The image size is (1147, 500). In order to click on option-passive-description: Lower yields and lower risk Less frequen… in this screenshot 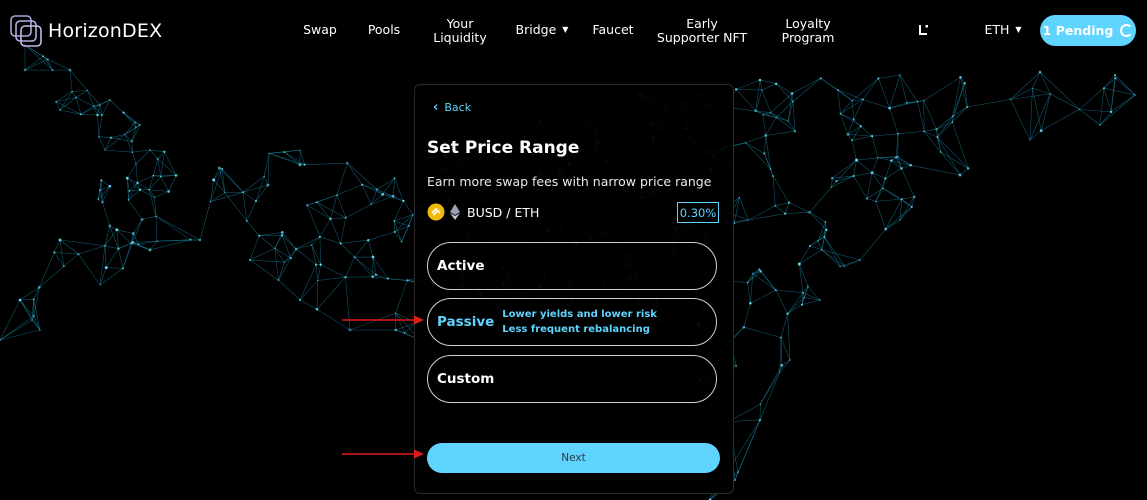, I will do `click(579, 322)`.